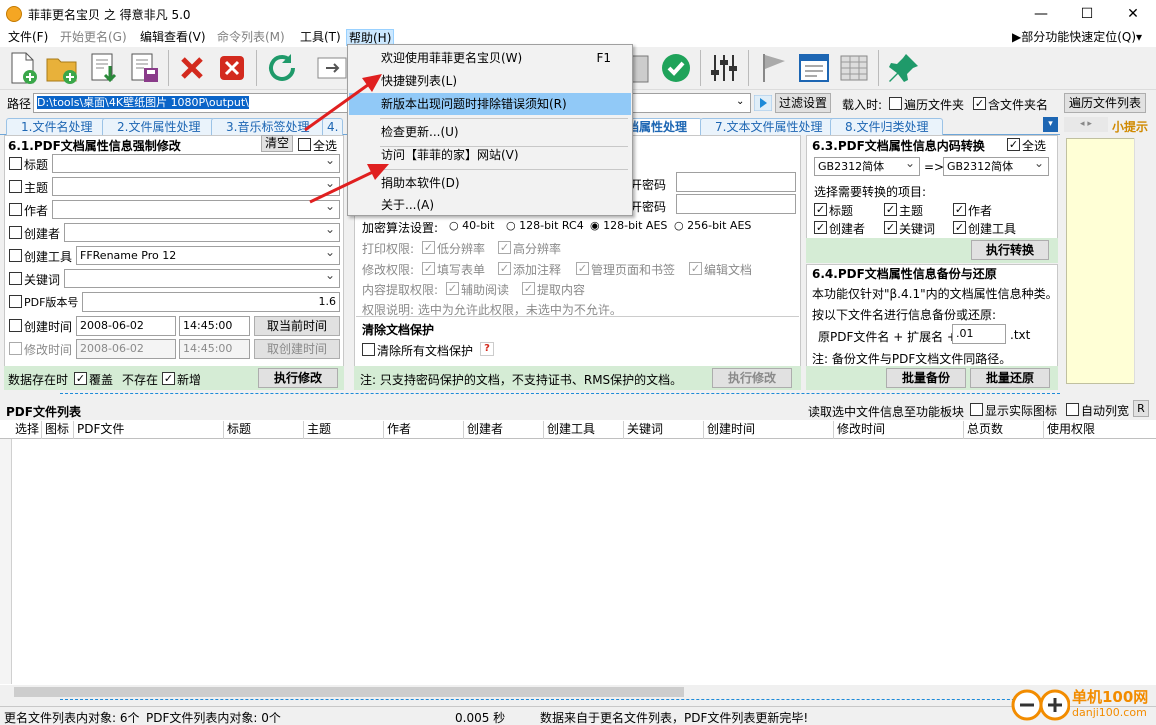 The height and width of the screenshot is (725, 1156). I want to click on mtime-date-input: 2008-06-02, so click(126, 349).